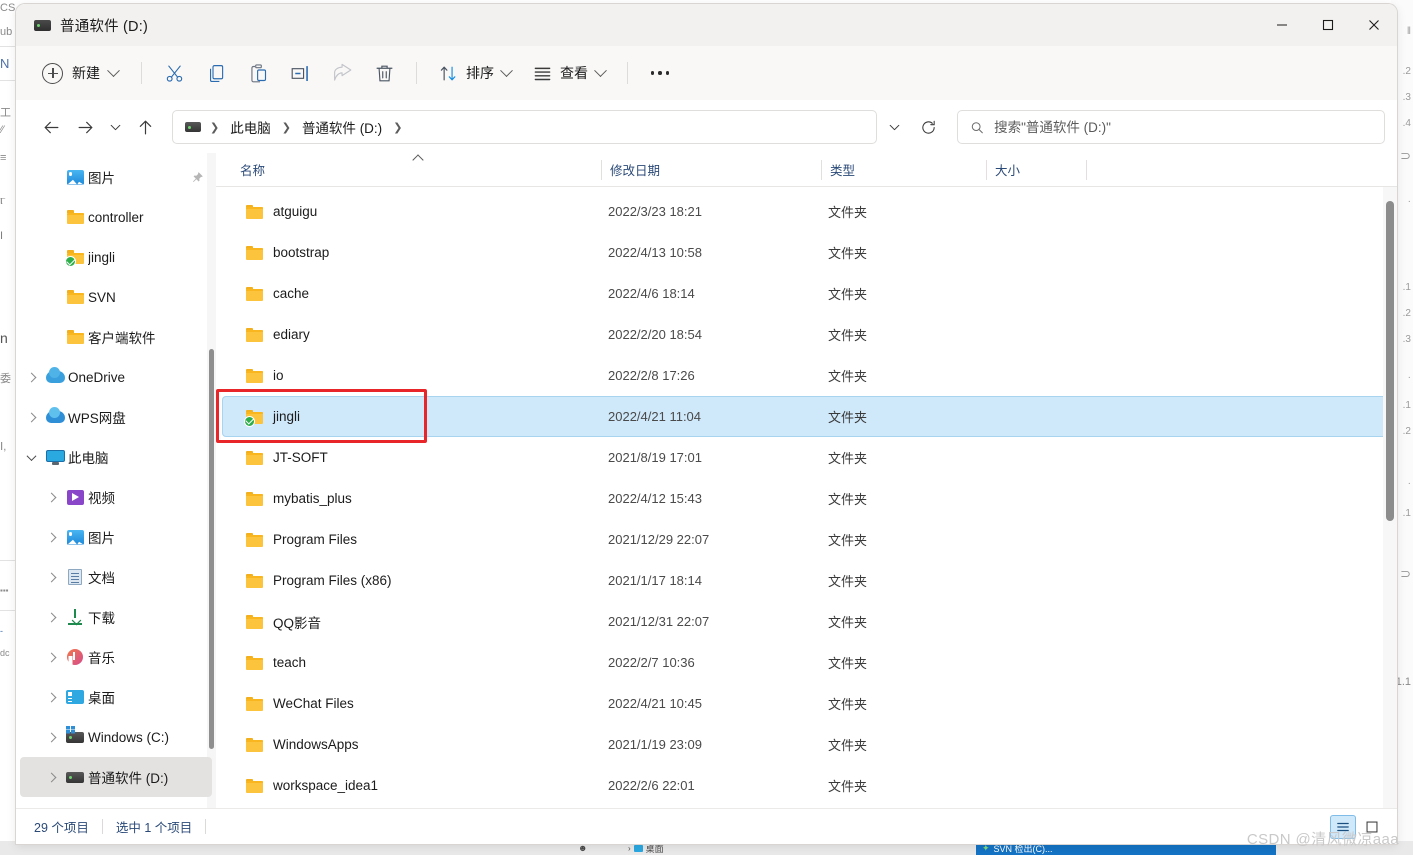 This screenshot has width=1413, height=855. I want to click on sidebar-item-e: 工作 (E:), so click(116, 802).